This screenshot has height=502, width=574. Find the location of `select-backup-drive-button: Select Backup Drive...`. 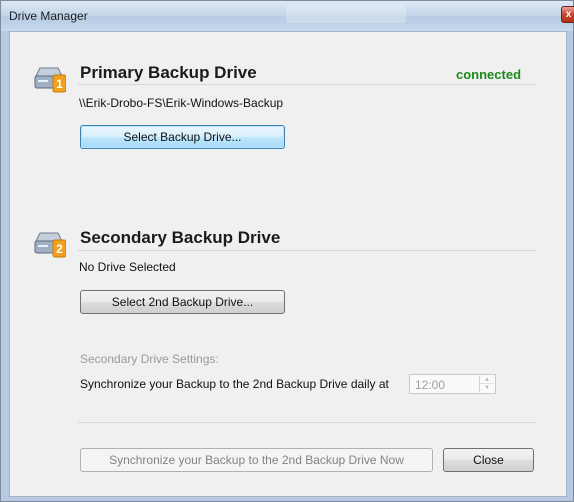

select-backup-drive-button: Select Backup Drive... is located at coordinates (182, 137).